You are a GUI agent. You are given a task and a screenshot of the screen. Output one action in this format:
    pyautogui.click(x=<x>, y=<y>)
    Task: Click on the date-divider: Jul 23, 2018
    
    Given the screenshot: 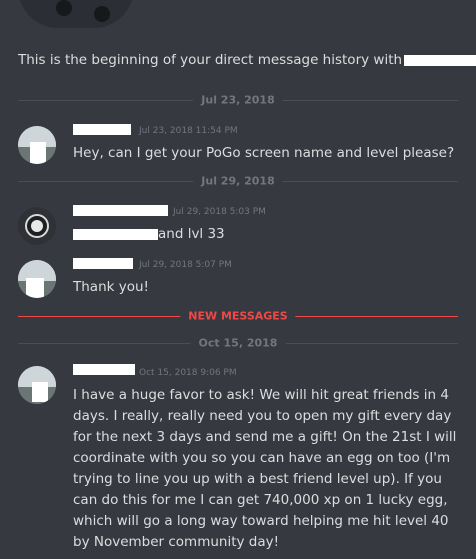 What is the action you would take?
    pyautogui.click(x=238, y=100)
    